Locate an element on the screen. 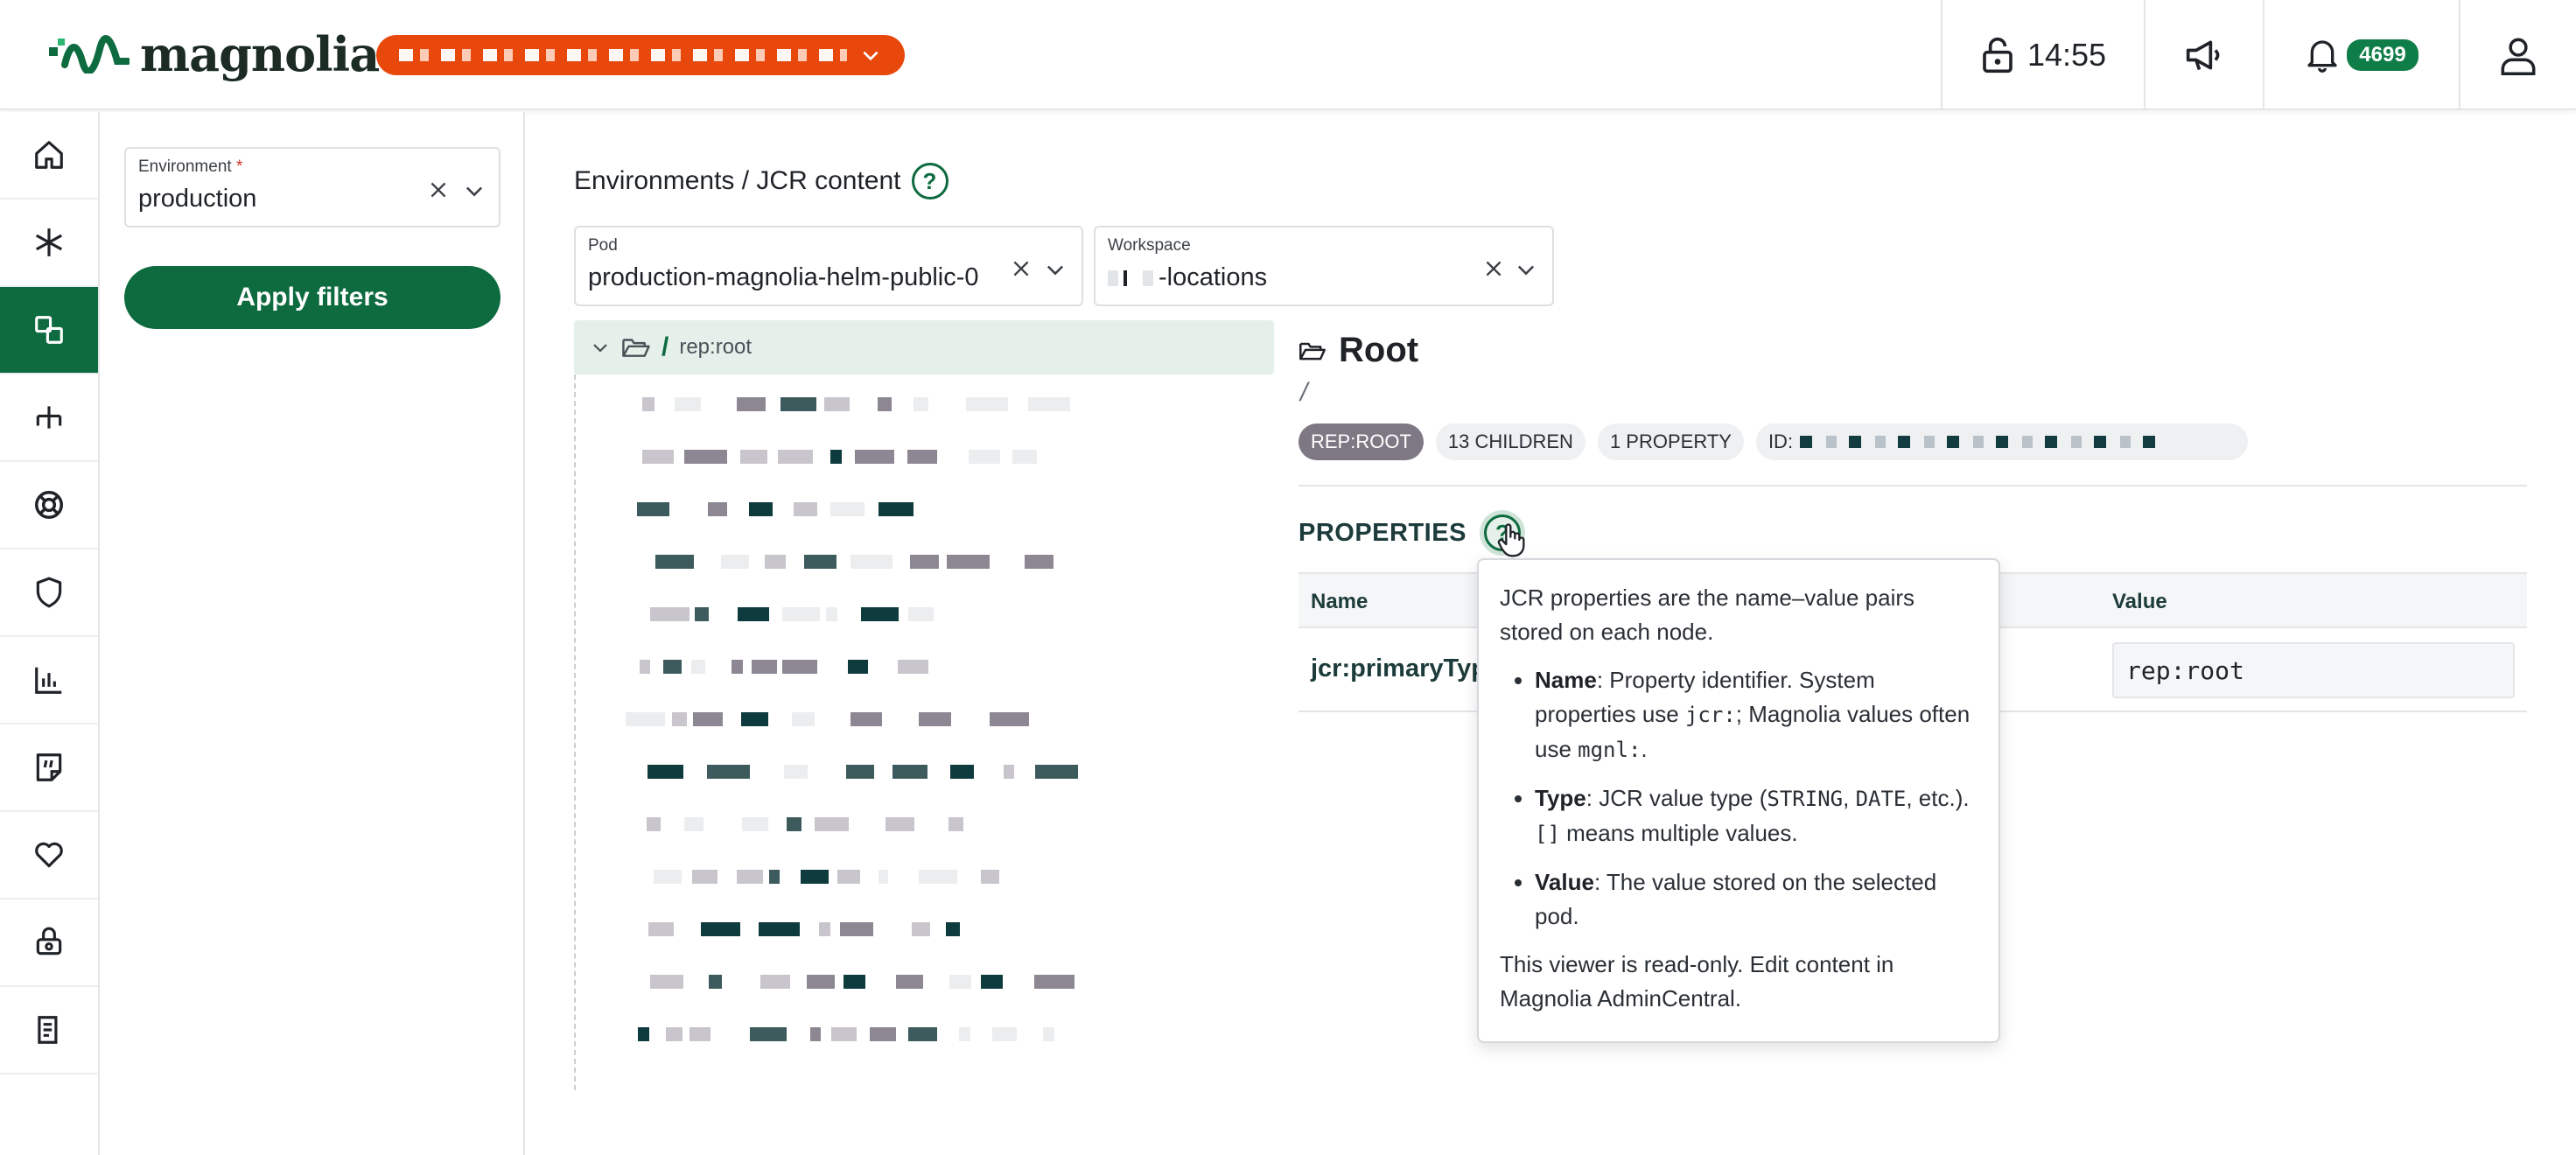  user-menu-button is located at coordinates (2517, 55).